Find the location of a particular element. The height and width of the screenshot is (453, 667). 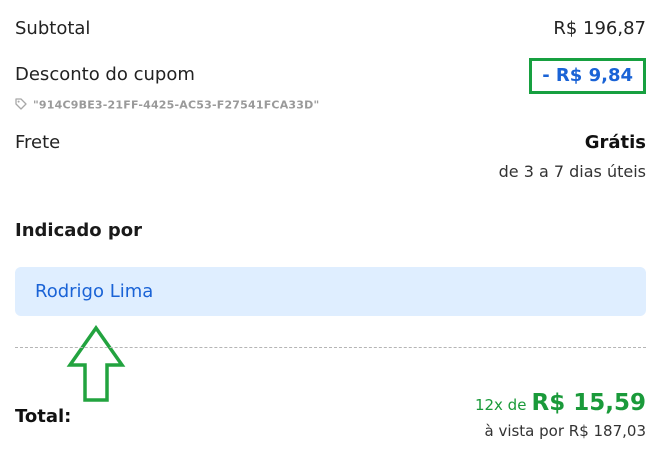

discount-value: - R$ 9,84 is located at coordinates (587, 76).